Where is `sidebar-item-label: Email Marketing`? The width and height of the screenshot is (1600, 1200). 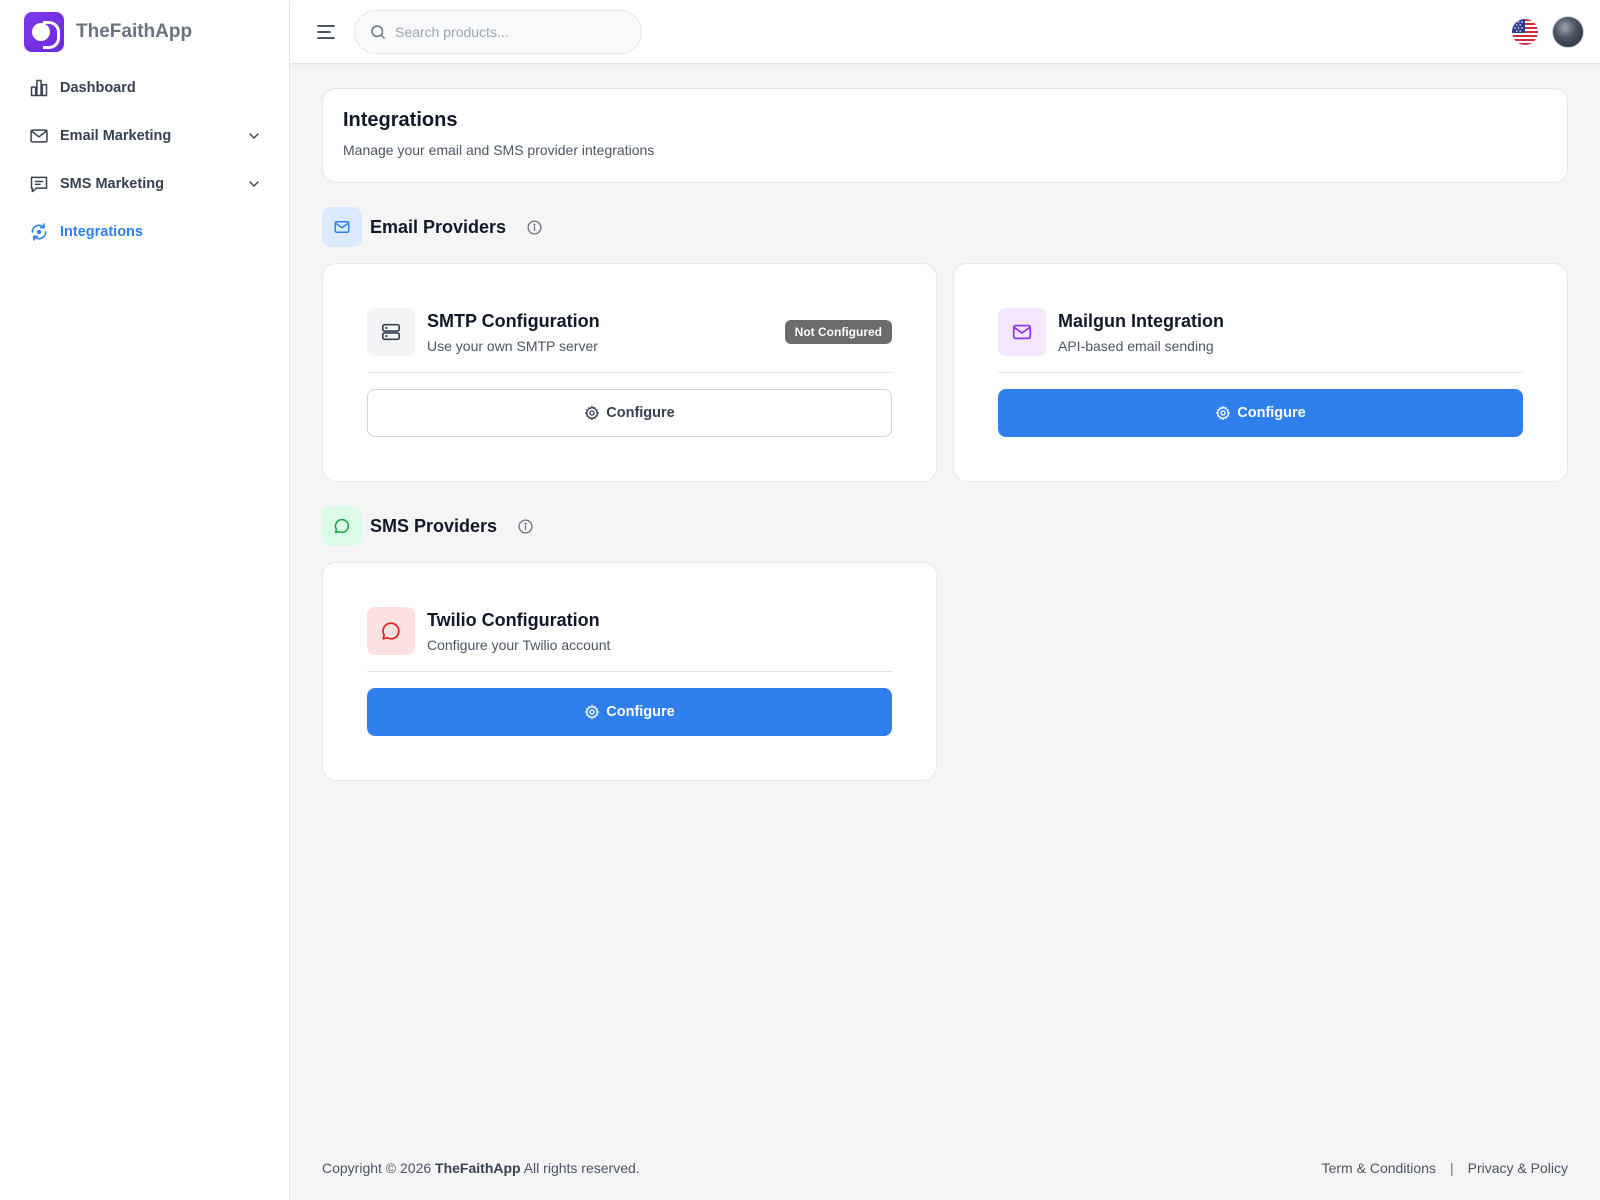
sidebar-item-label: Email Marketing is located at coordinates (116, 136).